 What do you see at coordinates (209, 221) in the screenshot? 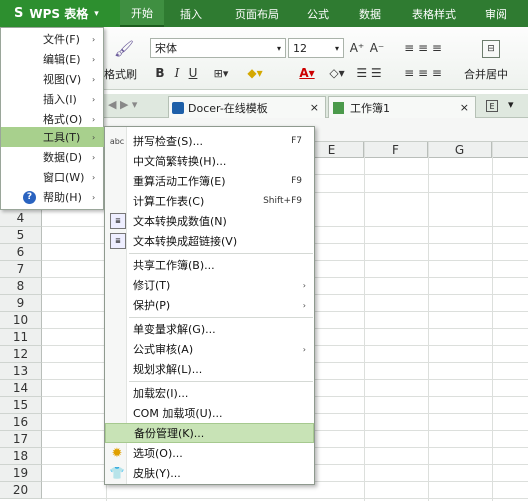
I see `menu-item-text-to-number: ≣ 文本转换成数值(N)` at bounding box center [209, 221].